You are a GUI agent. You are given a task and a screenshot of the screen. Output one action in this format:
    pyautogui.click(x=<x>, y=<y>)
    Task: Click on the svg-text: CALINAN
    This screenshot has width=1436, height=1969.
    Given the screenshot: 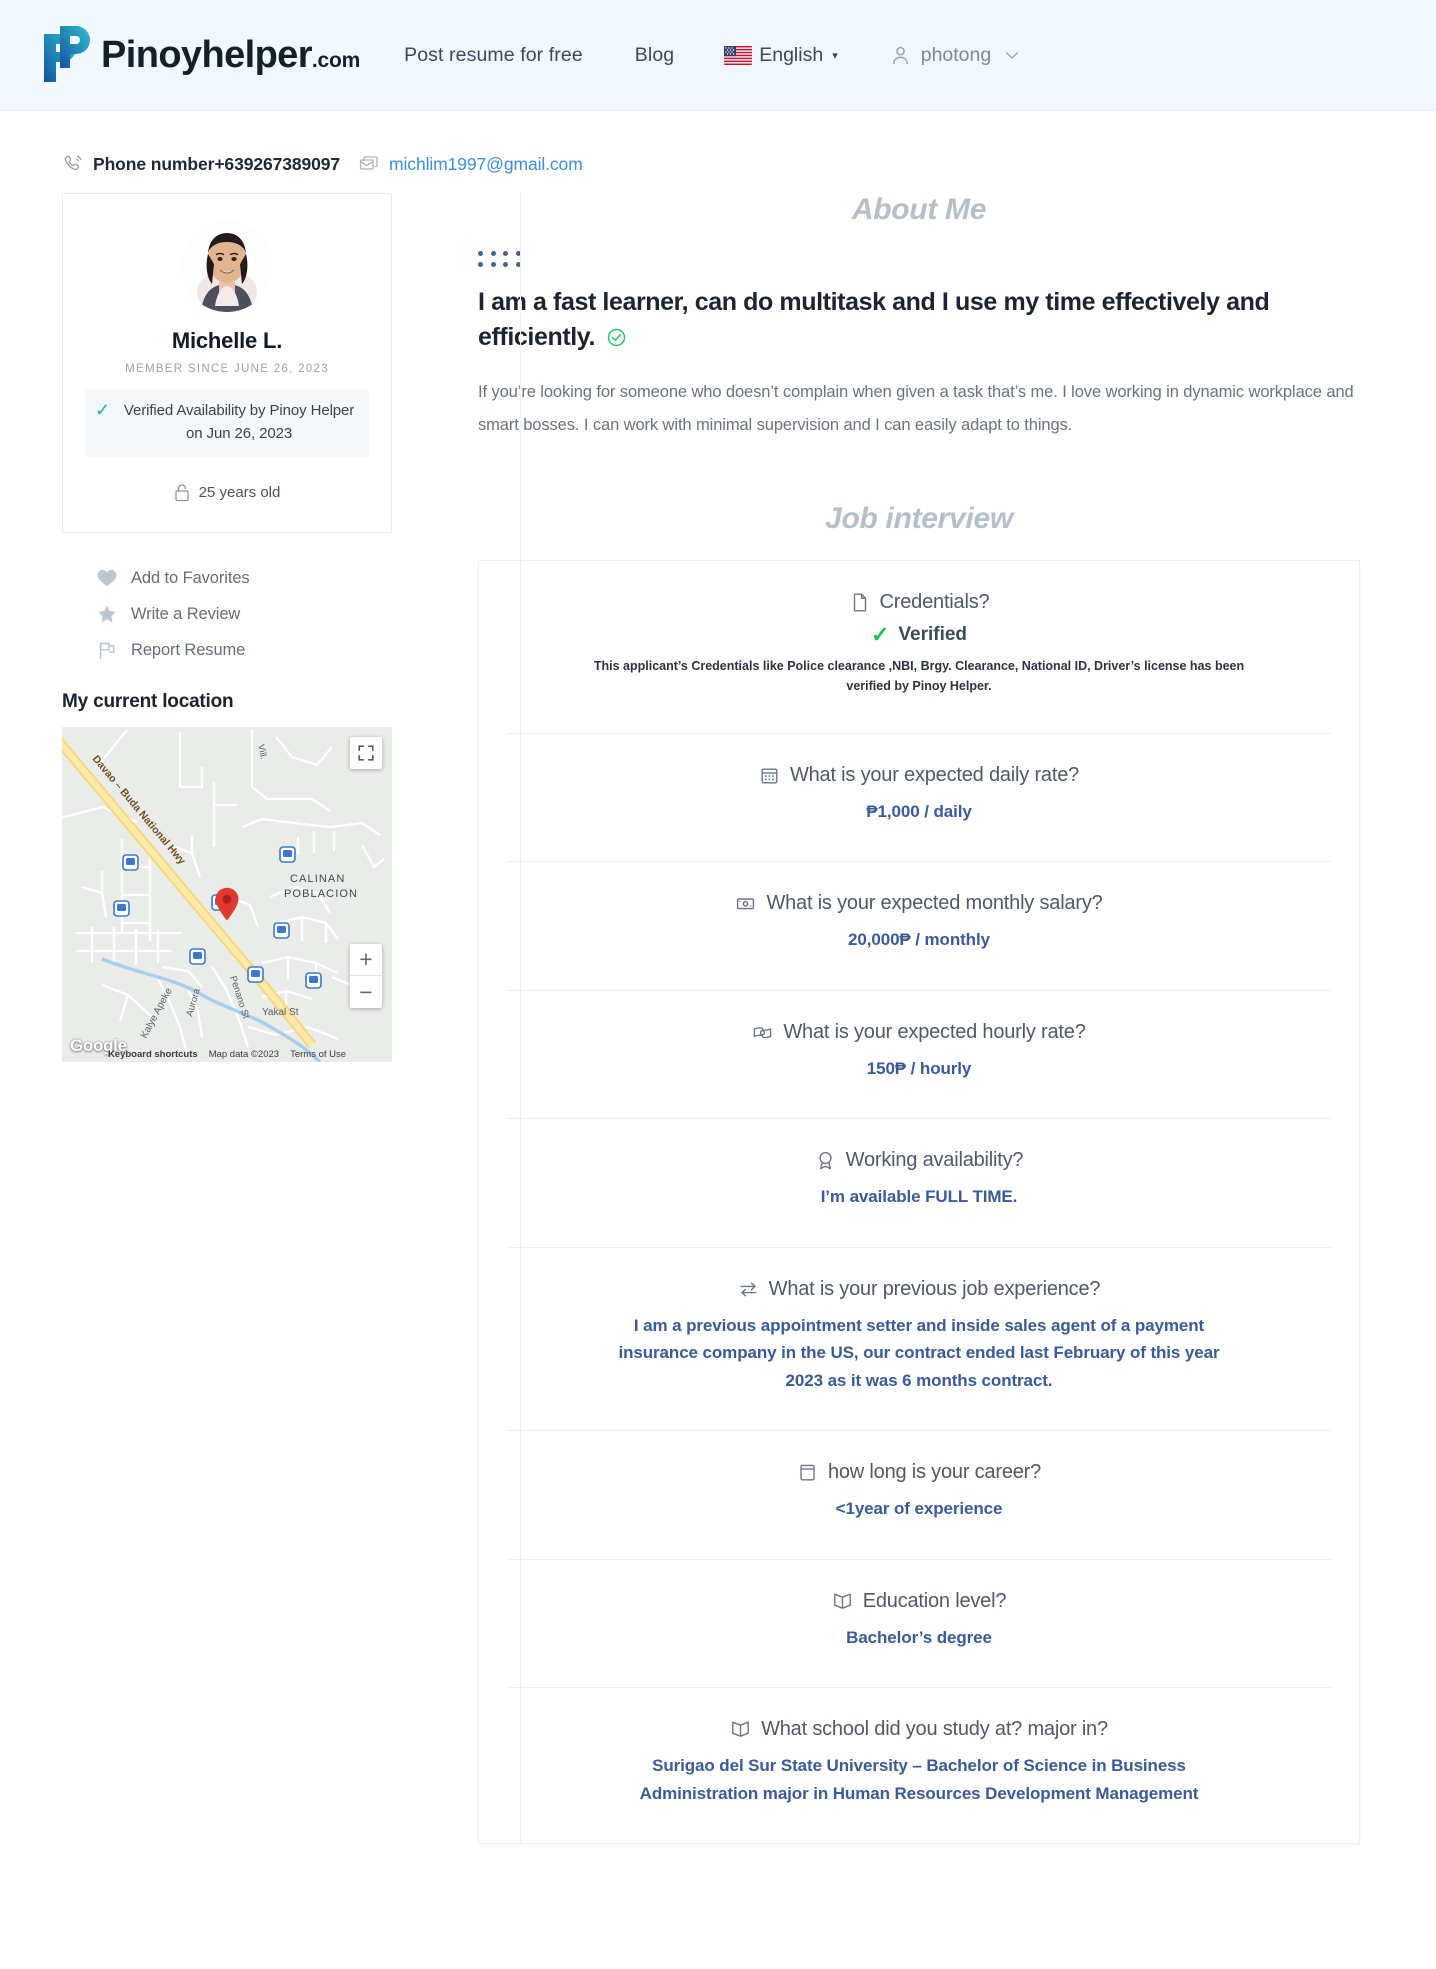 What is the action you would take?
    pyautogui.click(x=317, y=879)
    